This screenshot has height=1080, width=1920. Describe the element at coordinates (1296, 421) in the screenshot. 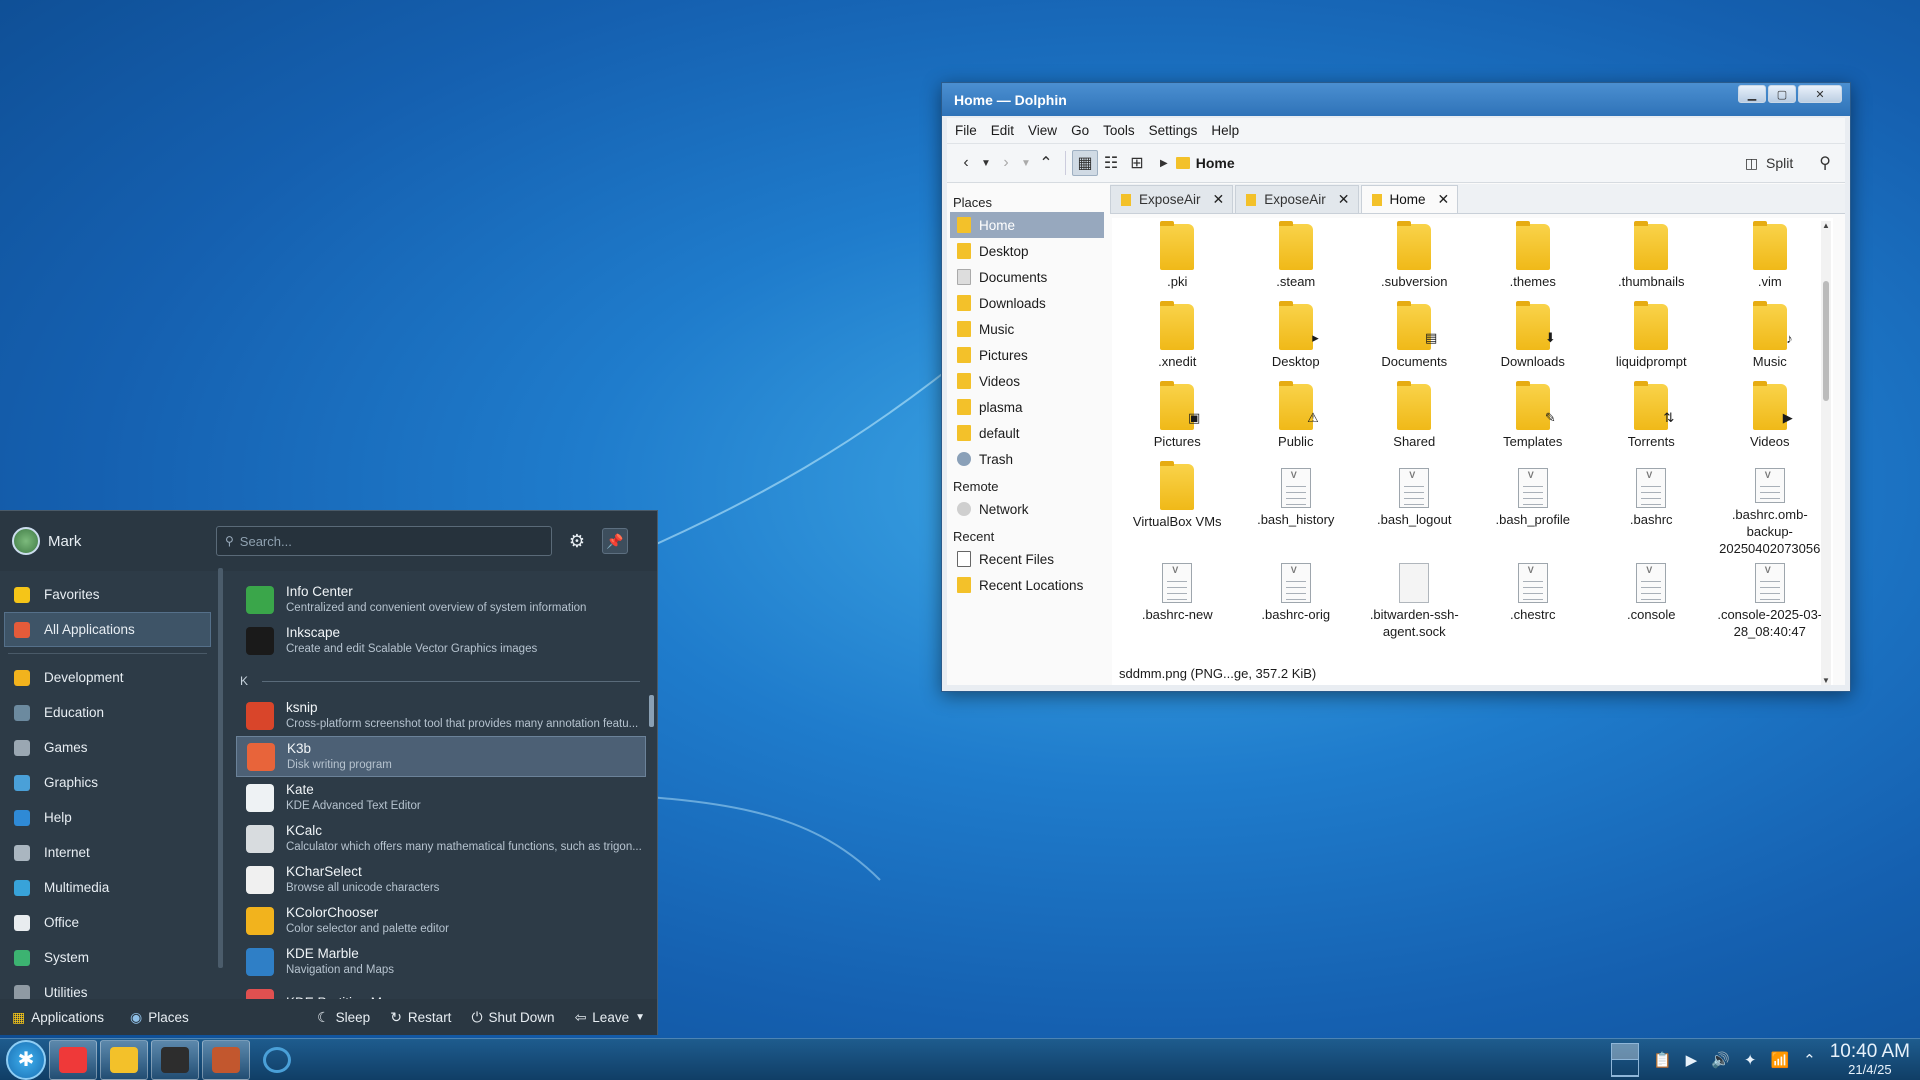

I see `file-item: ⚠ Public` at that location.